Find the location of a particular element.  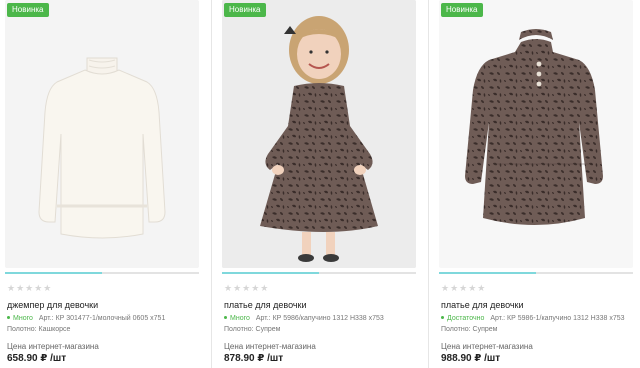

stock-status: Достаточно is located at coordinates (466, 318).